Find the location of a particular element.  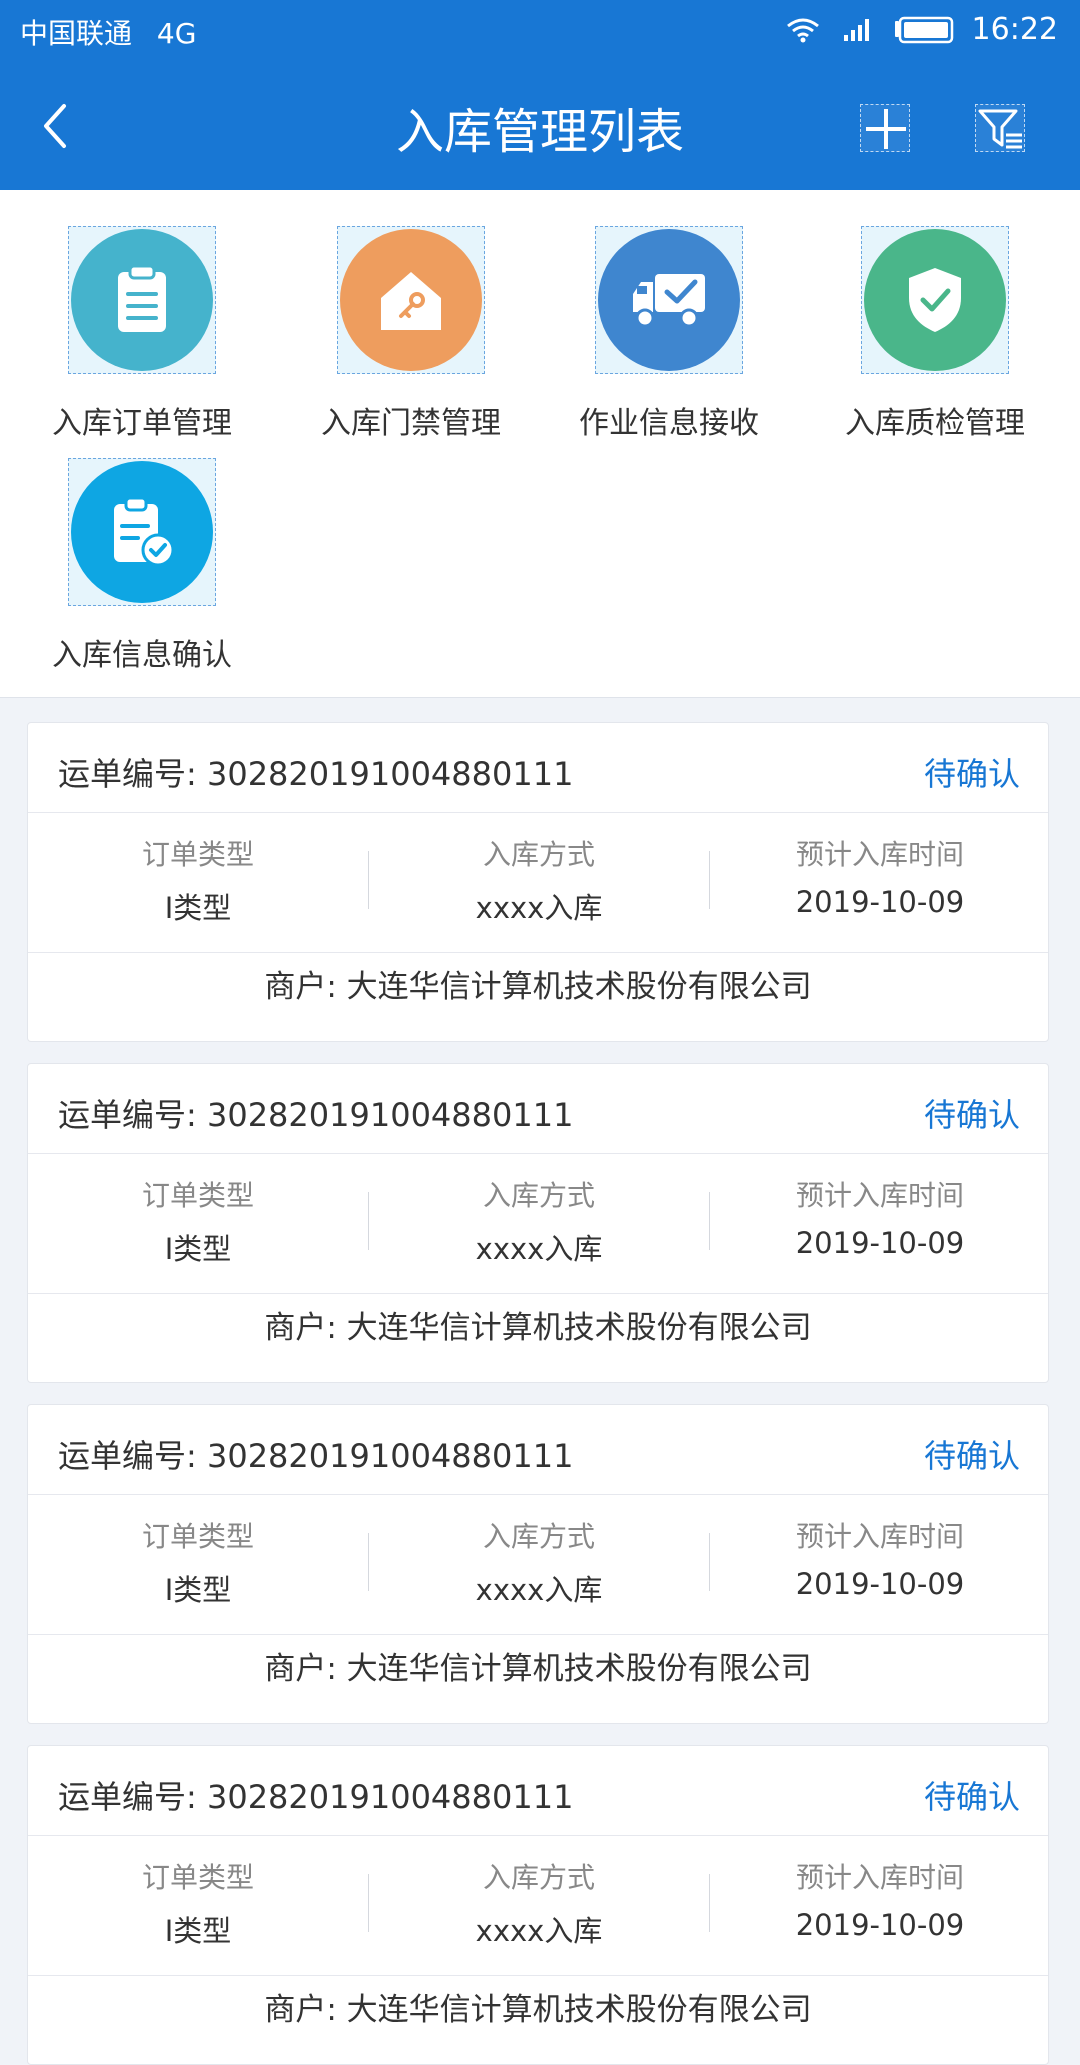

status-left: 中国联通 4G is located at coordinates (116, 32).